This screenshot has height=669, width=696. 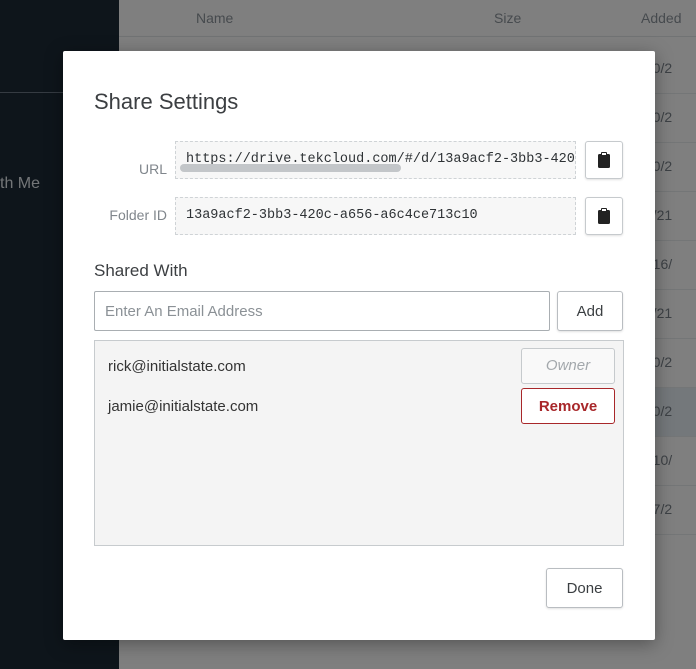 What do you see at coordinates (568, 366) in the screenshot?
I see `owner-badge: Owner` at bounding box center [568, 366].